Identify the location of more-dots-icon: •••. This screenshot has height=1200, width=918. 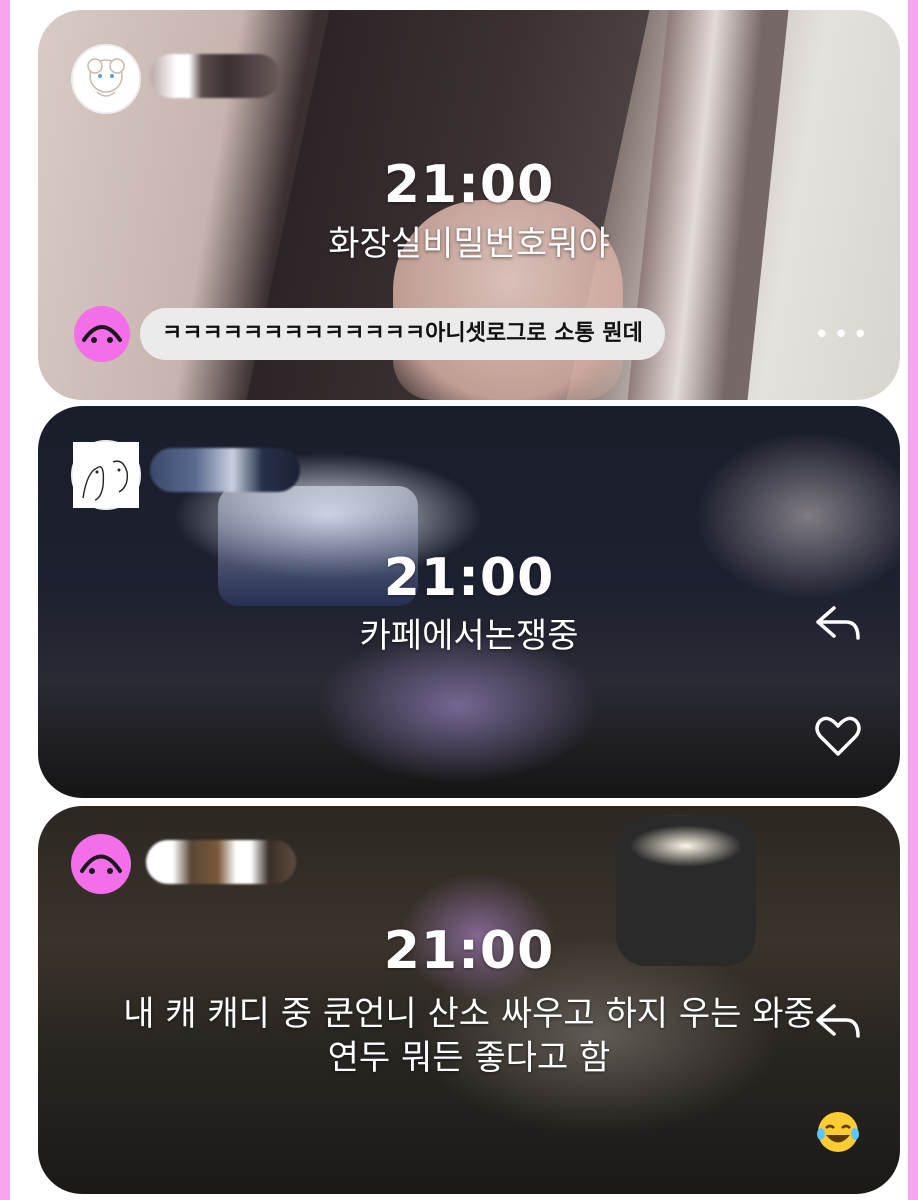
(843, 335).